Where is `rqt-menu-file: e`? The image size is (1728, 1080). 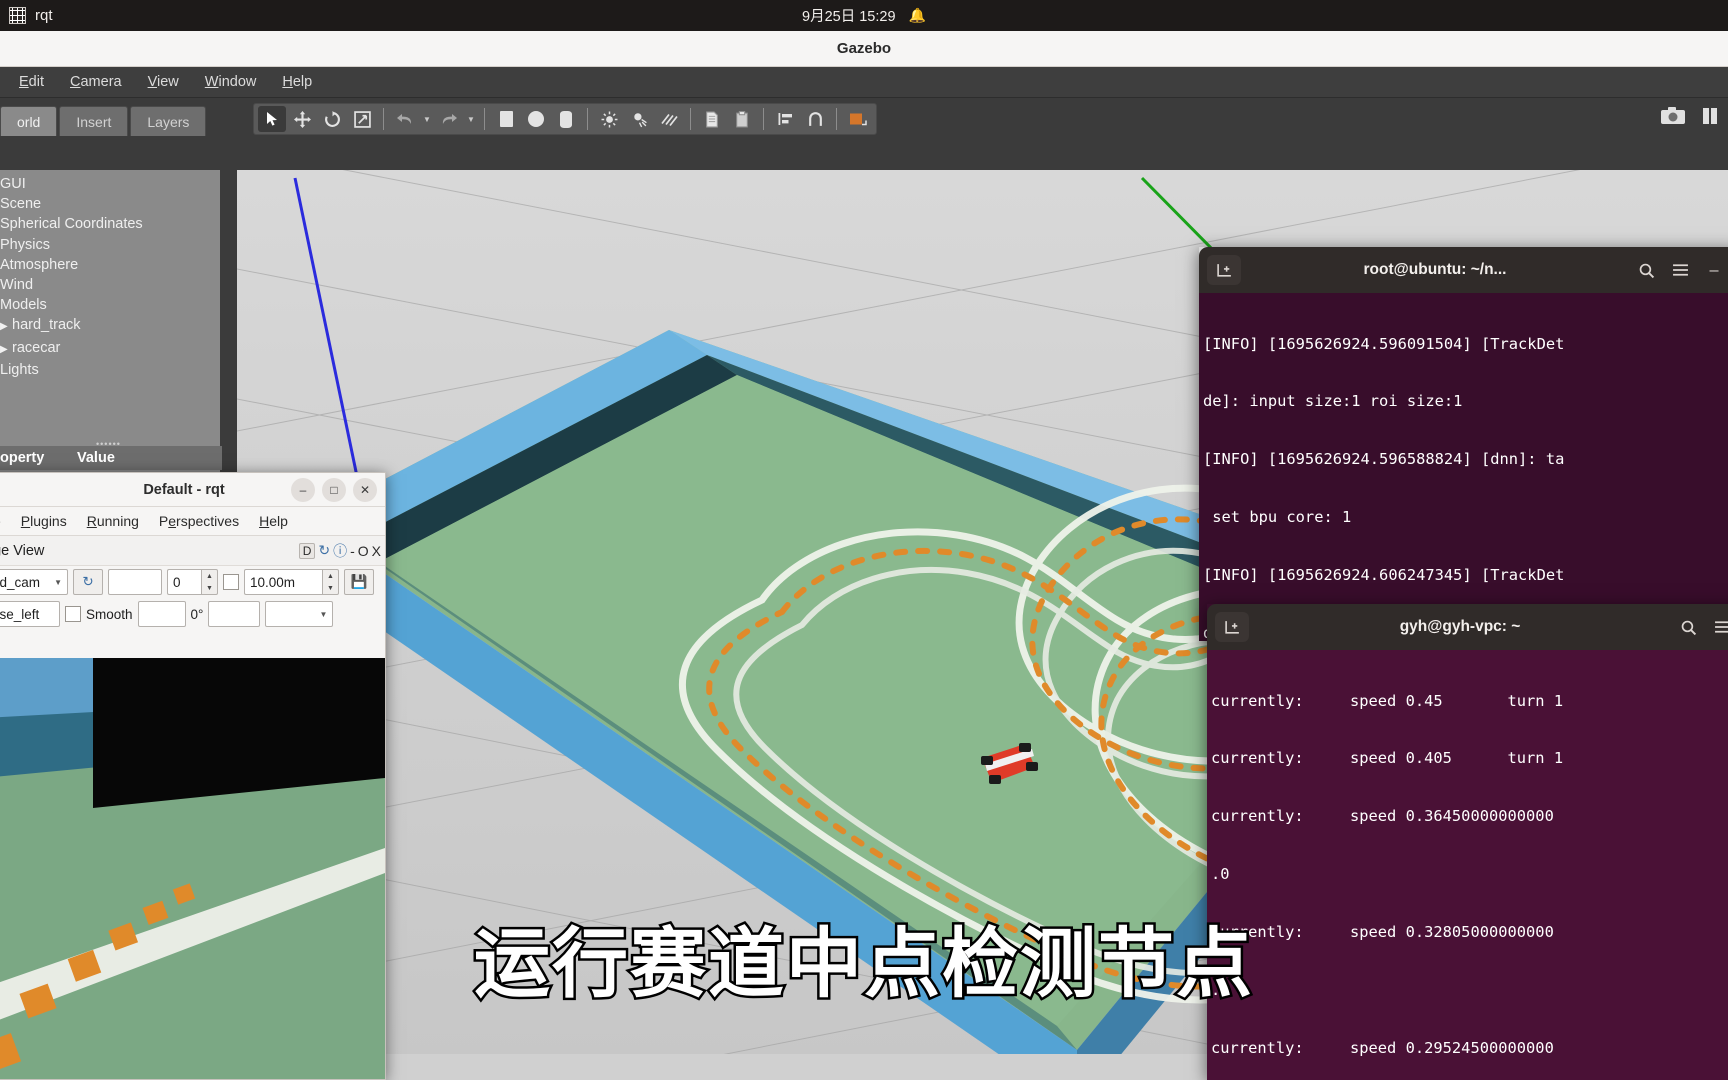 rqt-menu-file: e is located at coordinates (5, 521).